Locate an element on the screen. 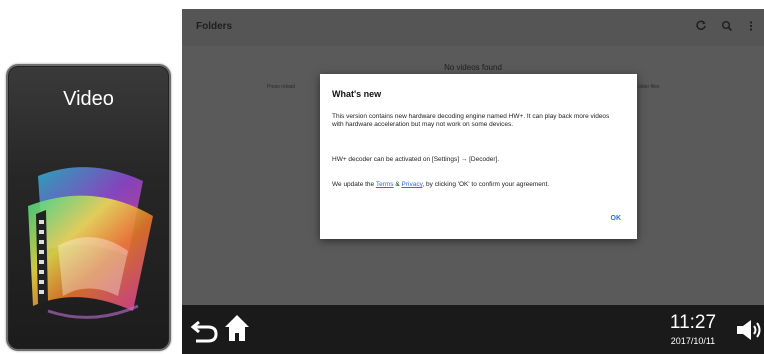  clock-date: 2017/10/11 is located at coordinates (693, 341).